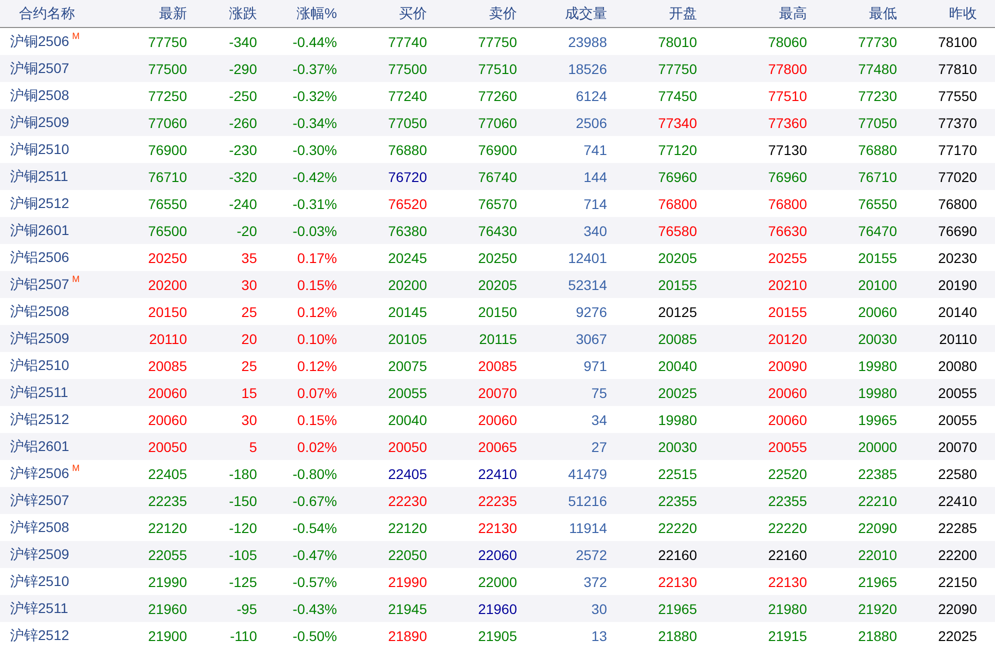 The height and width of the screenshot is (650, 995). I want to click on table-cell: 22120, so click(407, 528).